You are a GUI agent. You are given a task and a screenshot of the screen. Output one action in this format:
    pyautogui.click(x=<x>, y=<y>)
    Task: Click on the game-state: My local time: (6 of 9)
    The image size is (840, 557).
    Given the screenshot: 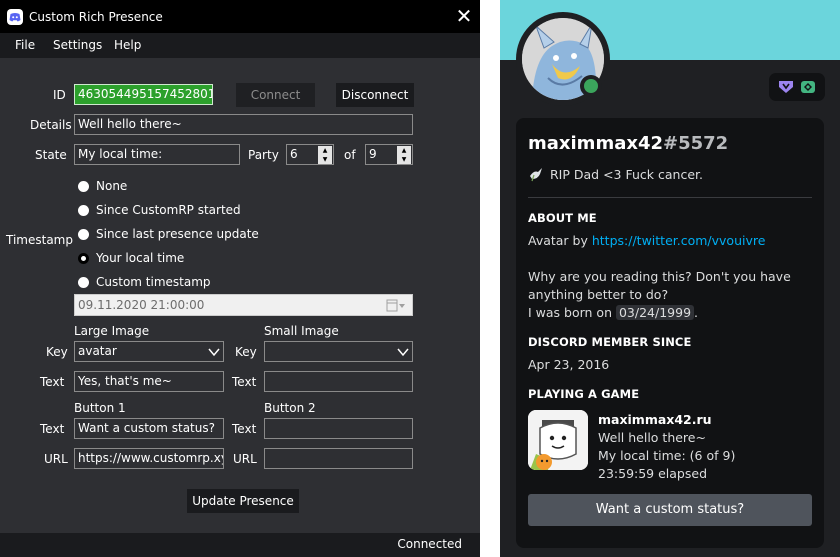 What is the action you would take?
    pyautogui.click(x=667, y=455)
    